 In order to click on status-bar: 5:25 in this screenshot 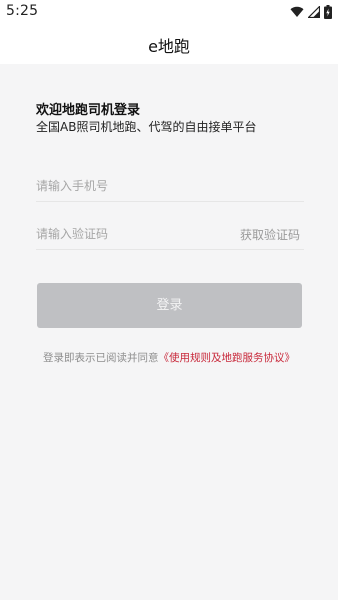, I will do `click(169, 12)`.